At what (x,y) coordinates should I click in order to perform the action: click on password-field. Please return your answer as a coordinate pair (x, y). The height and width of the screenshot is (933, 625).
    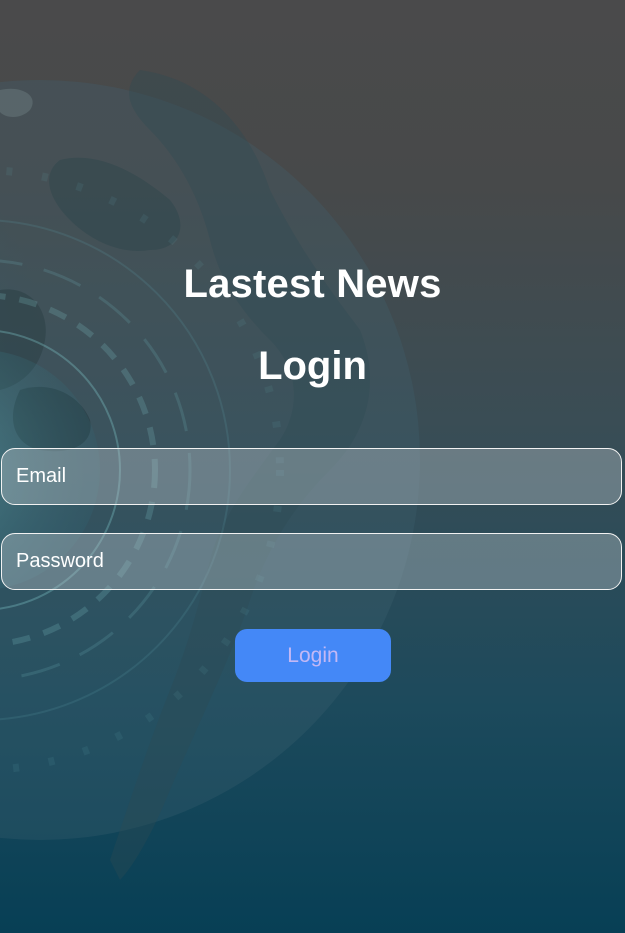
    Looking at the image, I should click on (311, 561).